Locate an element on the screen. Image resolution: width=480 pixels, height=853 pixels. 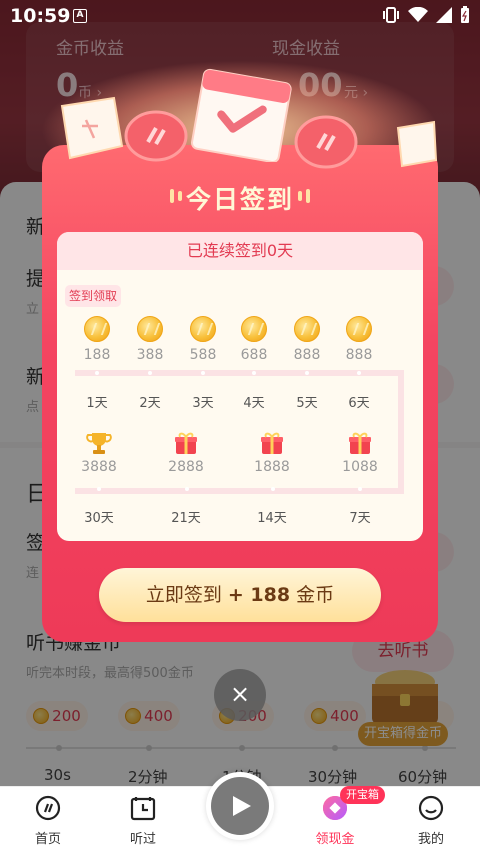
nav-cash-label: 领现金 is located at coordinates (335, 839).